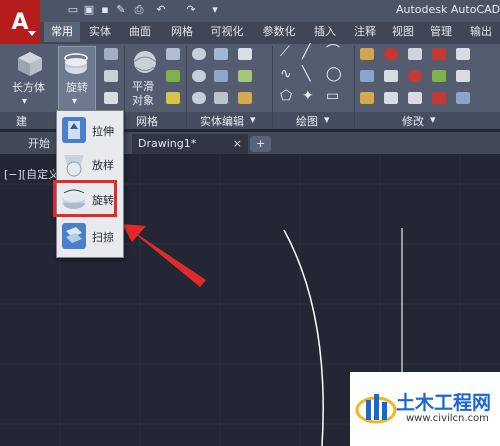 The width and height of the screenshot is (500, 446). What do you see at coordinates (121, 10) in the screenshot?
I see `saveas-icon: ✎` at bounding box center [121, 10].